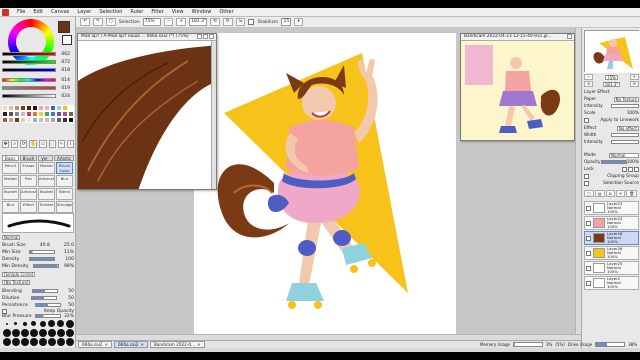 The width and height of the screenshot is (640, 360). What do you see at coordinates (199, 344) in the screenshot?
I see `close-icon: ×` at bounding box center [199, 344].